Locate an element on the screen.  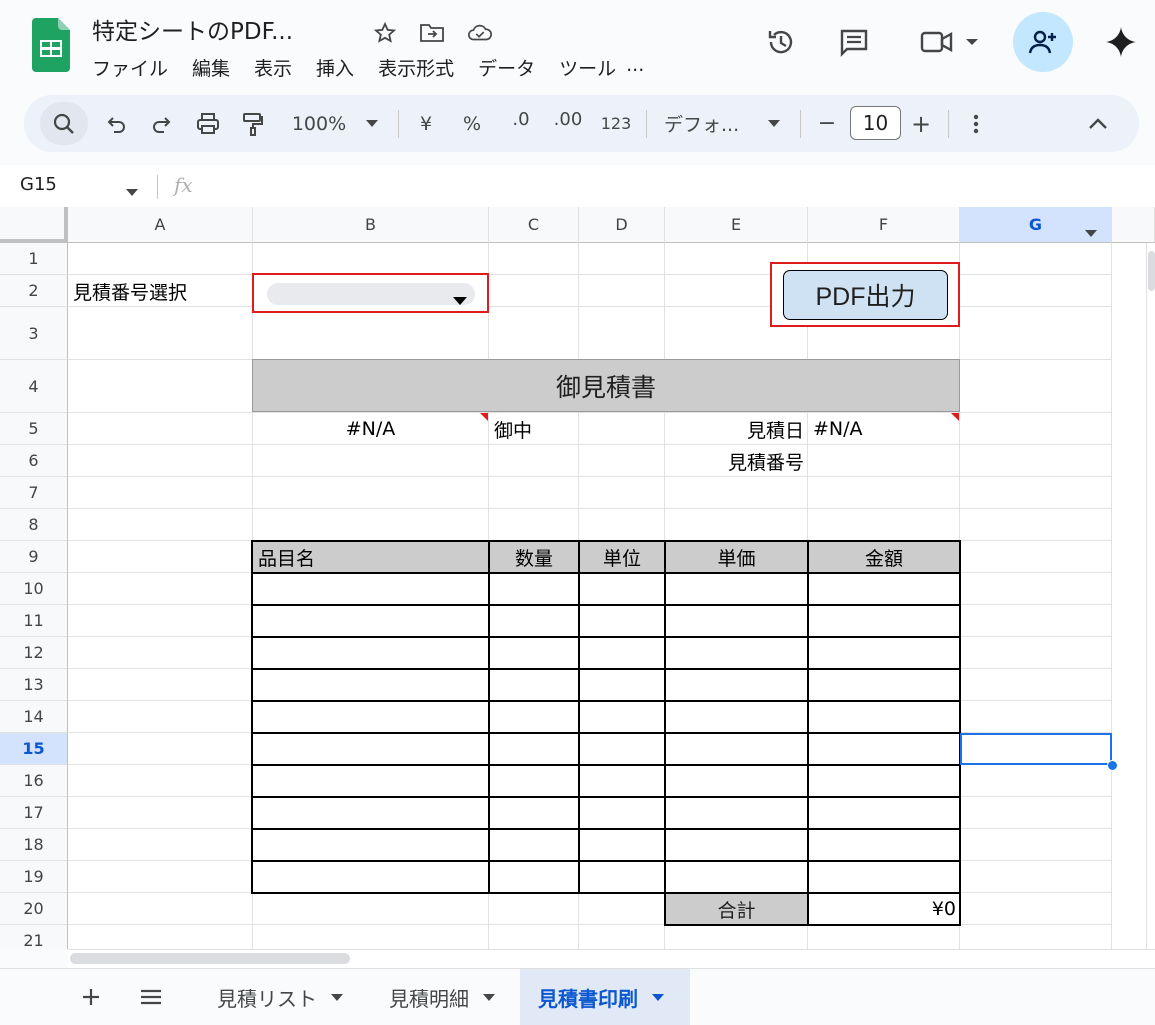
row-header-4: 4 is located at coordinates (34, 386).